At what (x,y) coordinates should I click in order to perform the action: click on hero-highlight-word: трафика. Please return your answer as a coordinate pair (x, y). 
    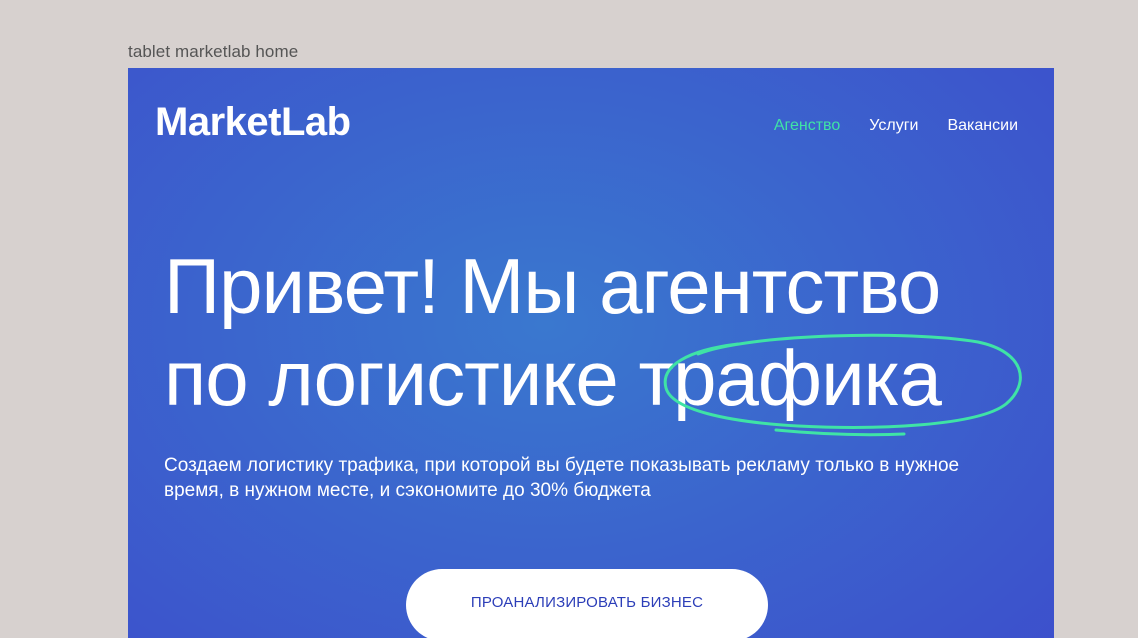
    Looking at the image, I should click on (789, 378).